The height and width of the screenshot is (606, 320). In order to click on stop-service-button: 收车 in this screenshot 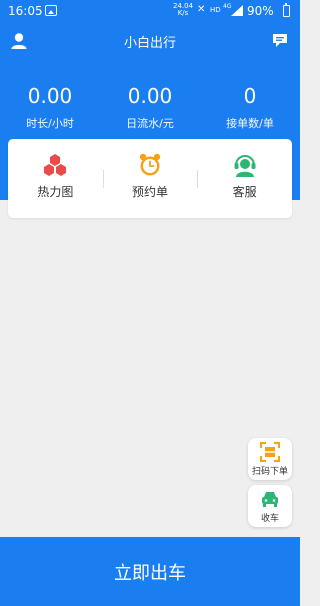, I will do `click(270, 506)`.